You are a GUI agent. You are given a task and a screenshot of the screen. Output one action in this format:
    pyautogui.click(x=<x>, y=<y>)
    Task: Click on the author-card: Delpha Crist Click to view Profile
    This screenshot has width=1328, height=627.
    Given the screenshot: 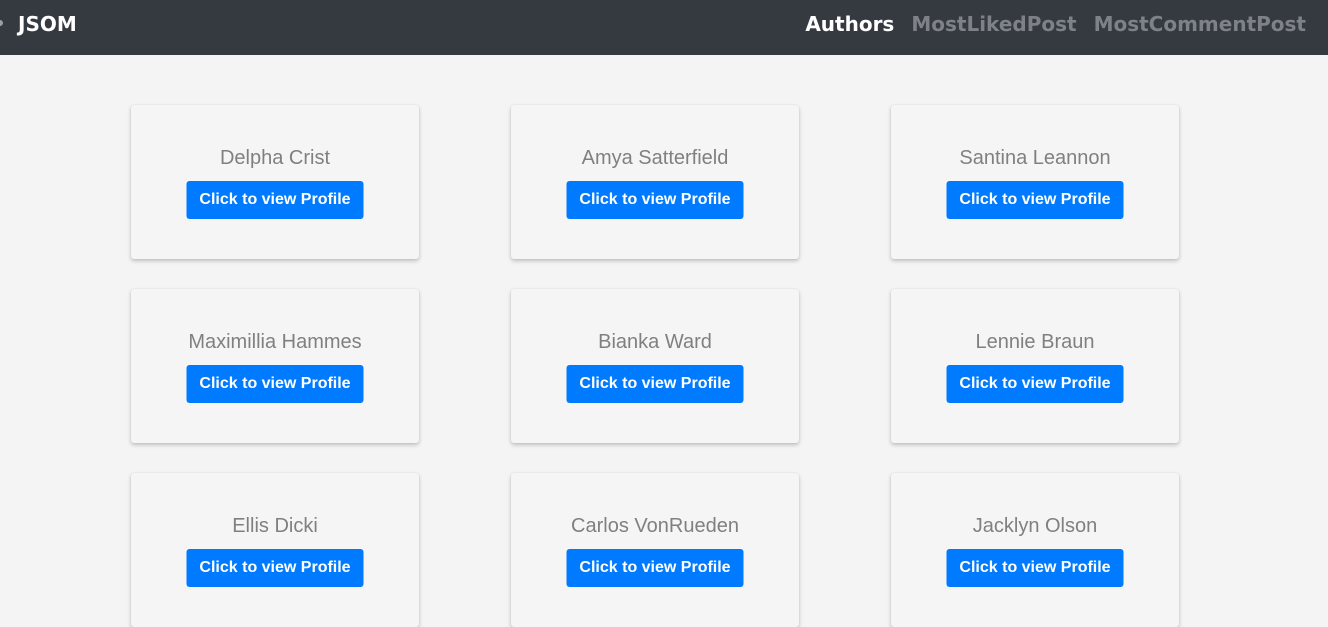 What is the action you would take?
    pyautogui.click(x=275, y=182)
    